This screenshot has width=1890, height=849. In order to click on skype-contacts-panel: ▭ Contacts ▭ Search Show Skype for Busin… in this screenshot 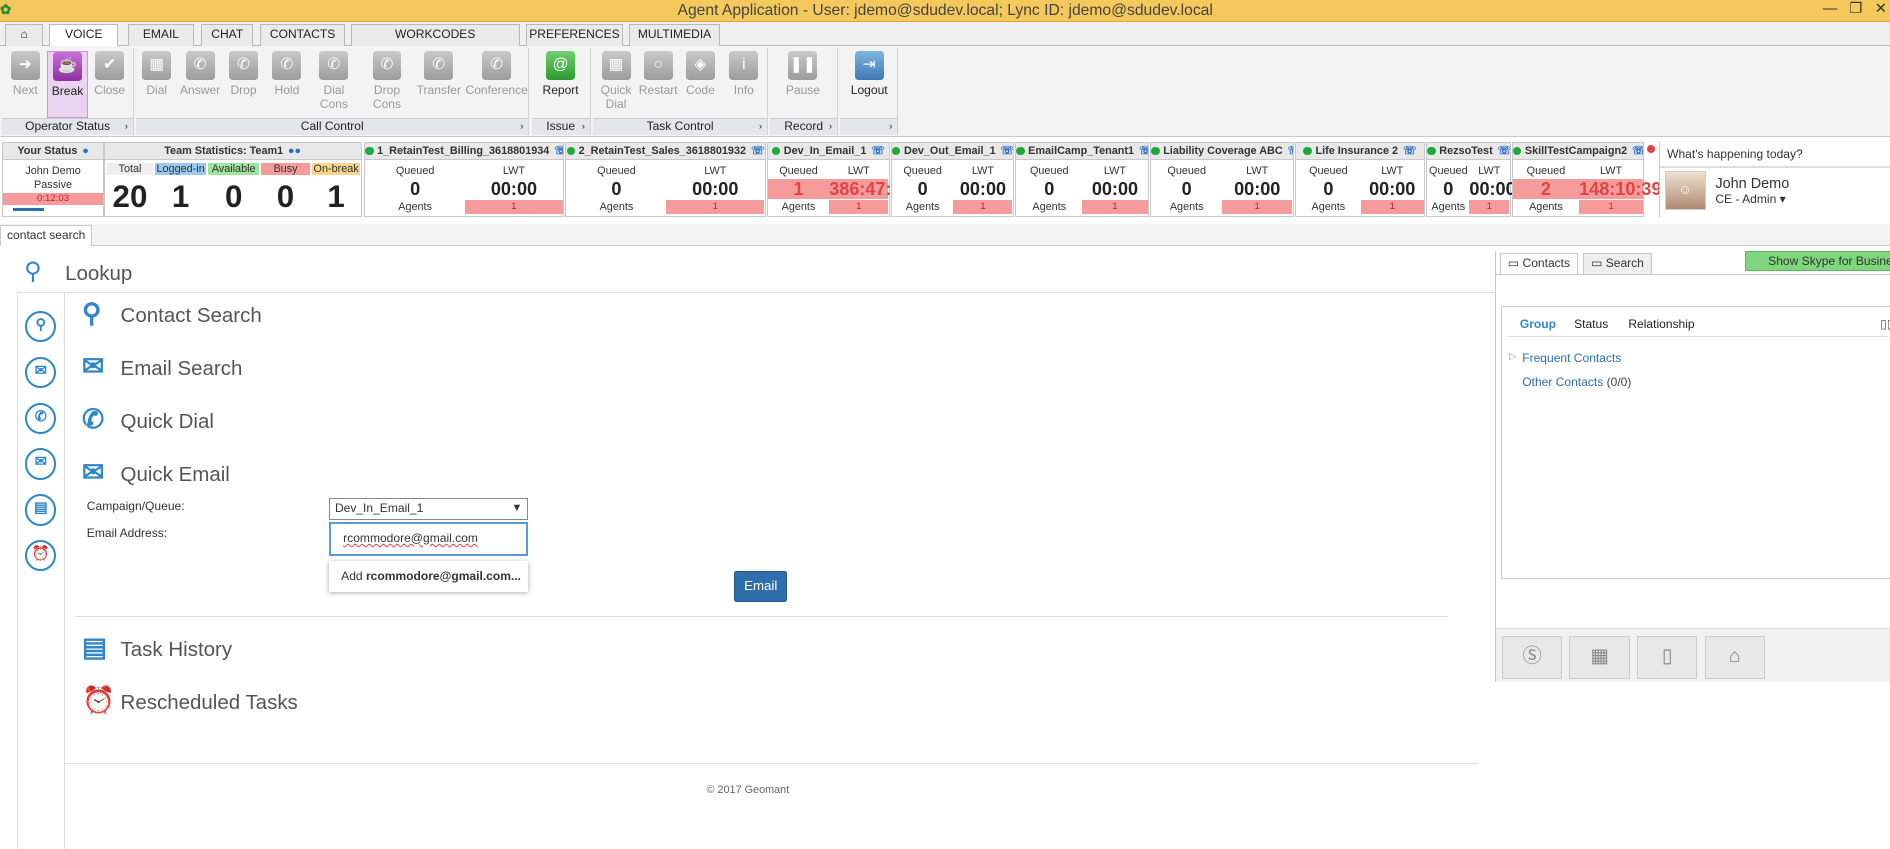, I will do `click(1692, 466)`.